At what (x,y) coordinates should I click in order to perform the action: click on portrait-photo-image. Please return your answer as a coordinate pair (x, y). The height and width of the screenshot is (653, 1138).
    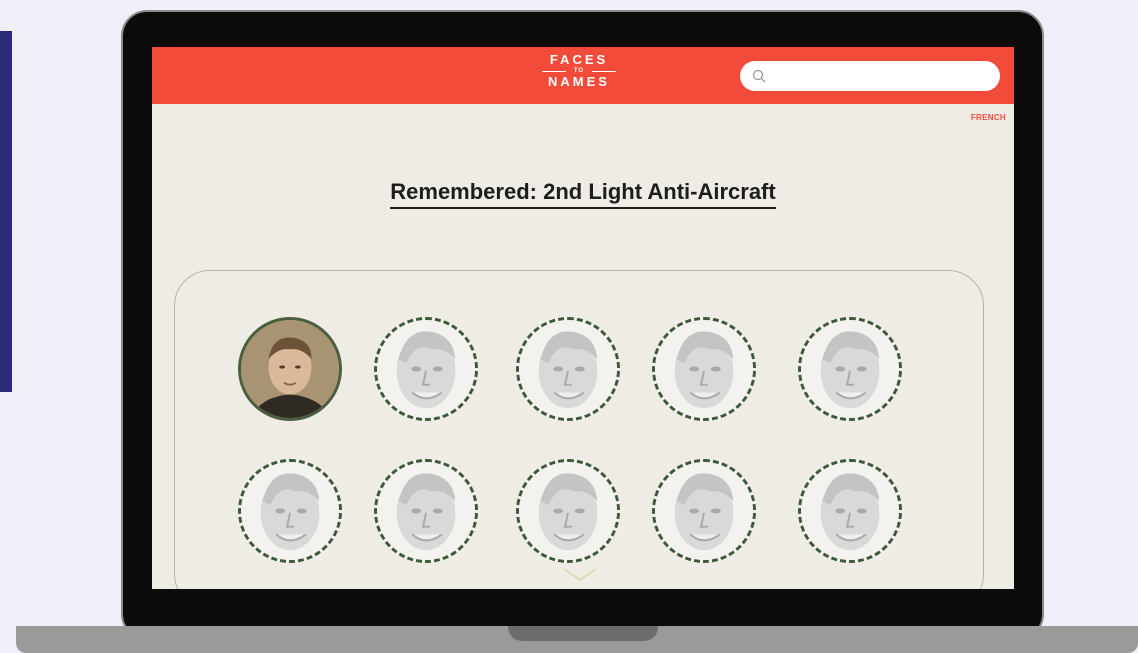
    Looking at the image, I should click on (290, 369).